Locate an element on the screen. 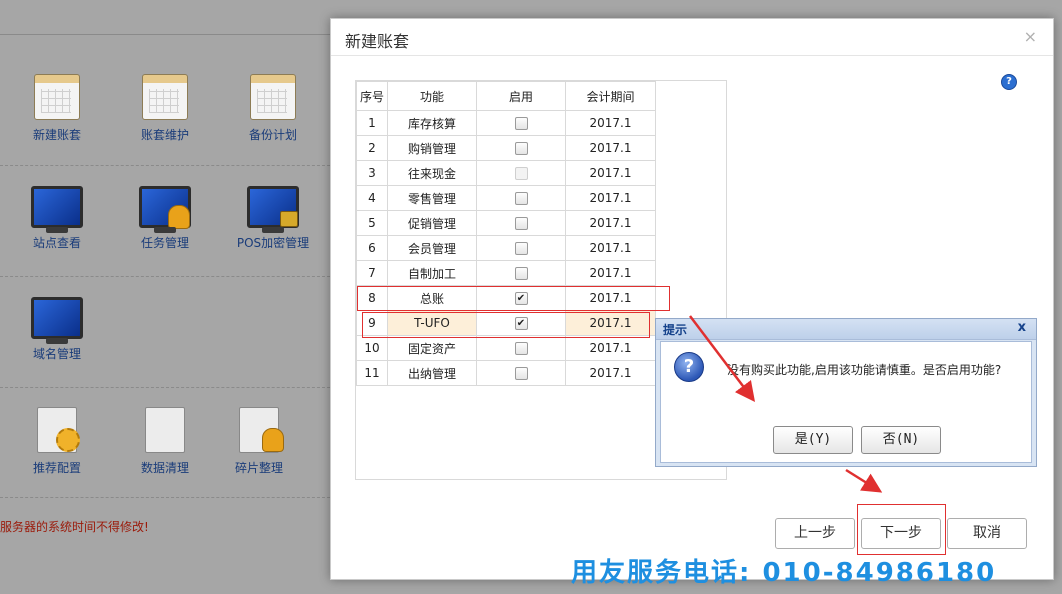  annotation-arrows is located at coordinates (786, 404).